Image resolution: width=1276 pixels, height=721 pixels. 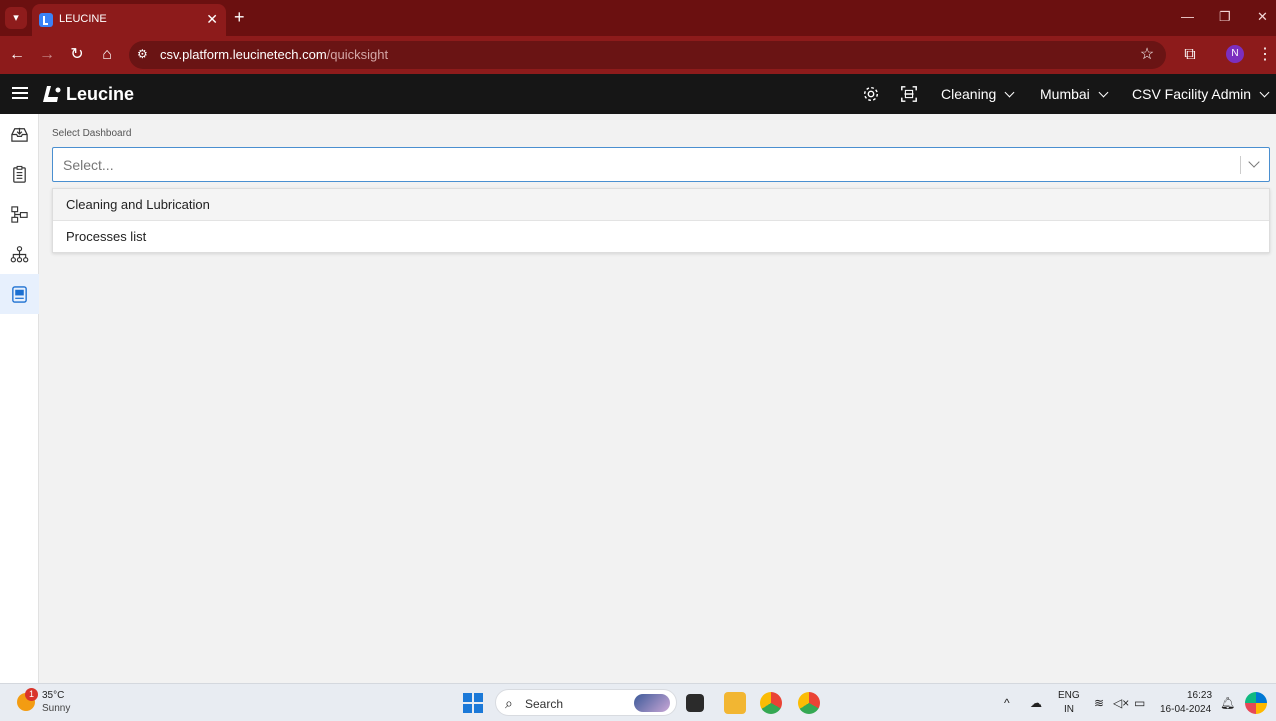 I want to click on volume-muted-icon: ◁×, so click(x=1121, y=703).